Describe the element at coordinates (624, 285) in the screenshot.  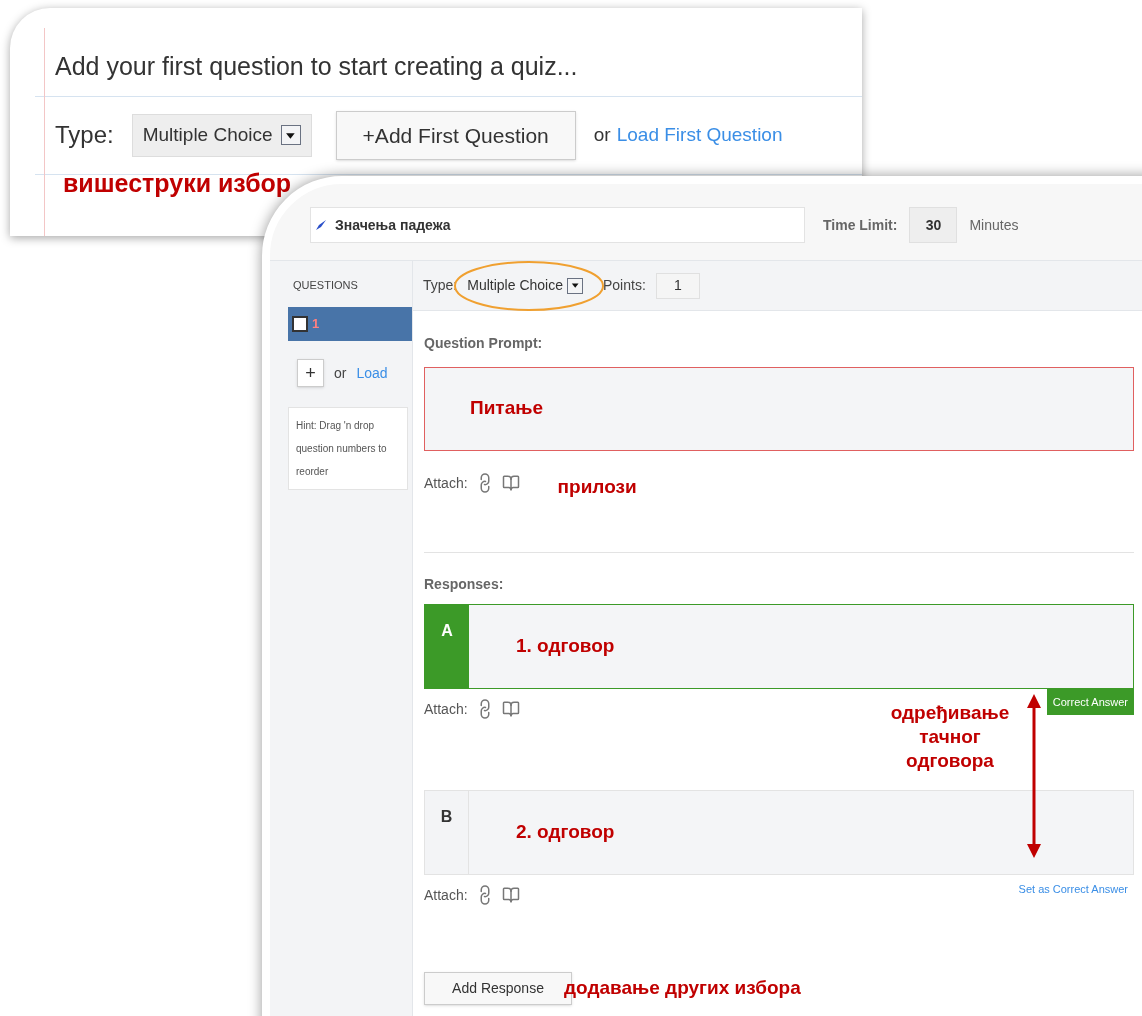
I see `points-label: Points:` at that location.